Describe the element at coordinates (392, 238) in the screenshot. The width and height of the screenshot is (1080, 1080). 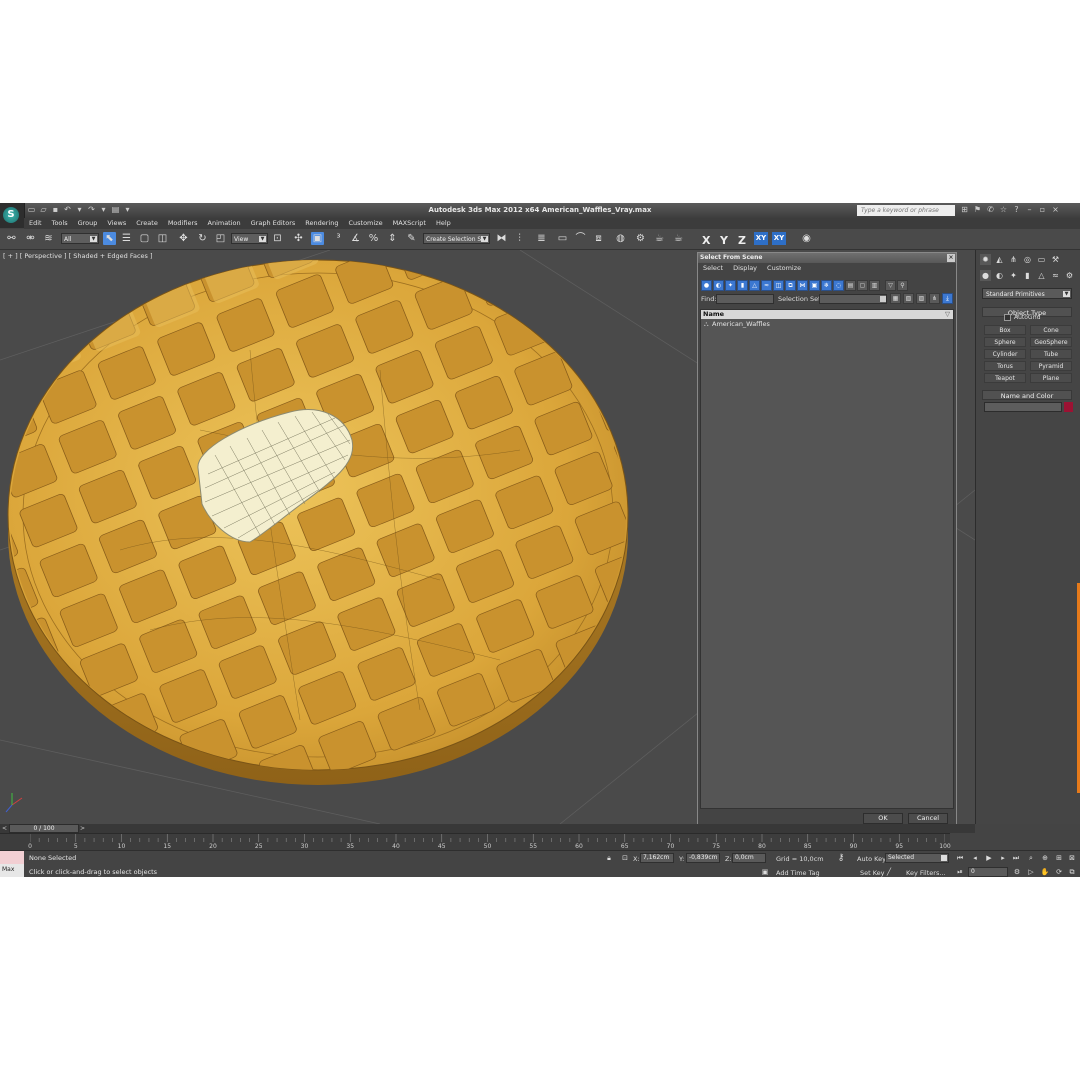
I see `spinner-snap-icon: ⇕` at that location.